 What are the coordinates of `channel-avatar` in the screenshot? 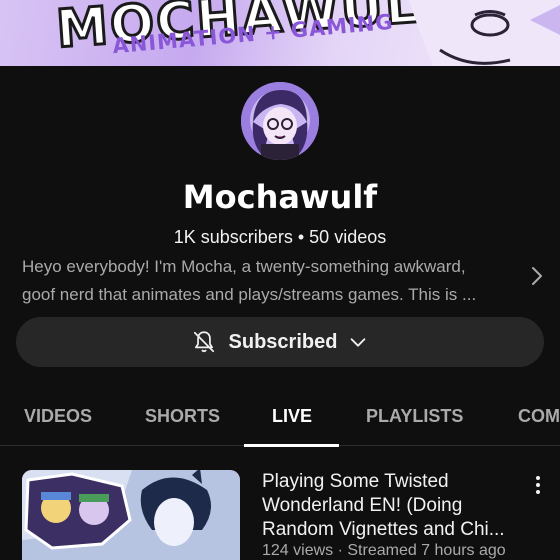 It's located at (280, 121).